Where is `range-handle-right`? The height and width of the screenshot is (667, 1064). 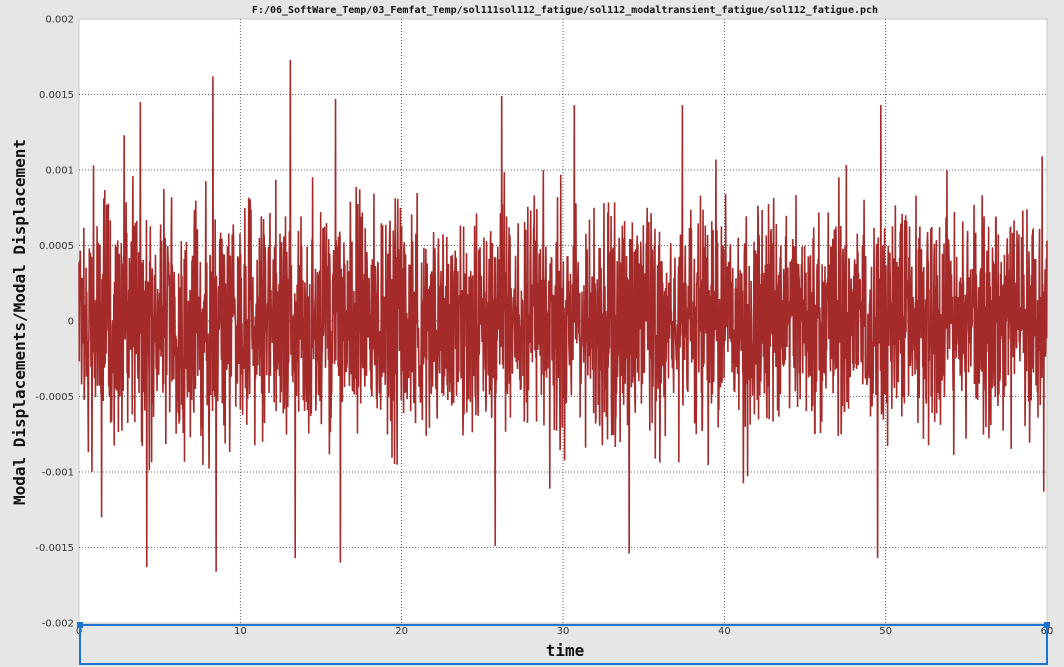 range-handle-right is located at coordinates (1047, 625).